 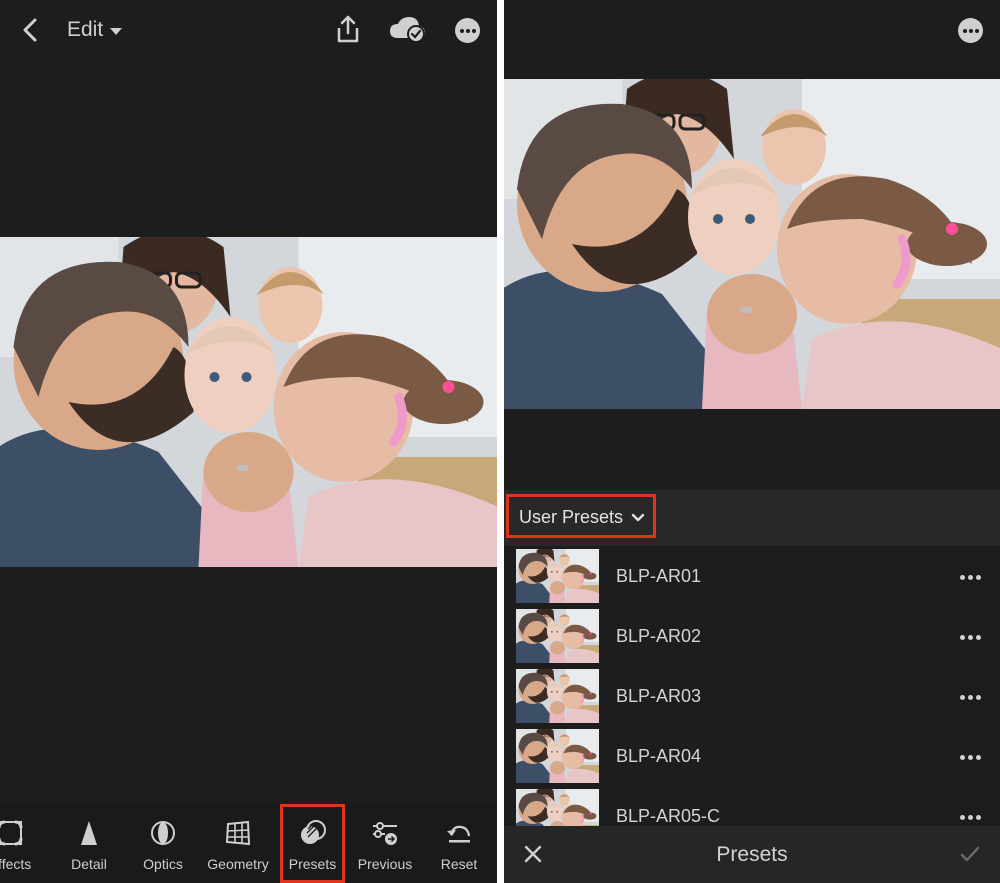 I want to click on presets-footer-bar: Presets, so click(x=752, y=854).